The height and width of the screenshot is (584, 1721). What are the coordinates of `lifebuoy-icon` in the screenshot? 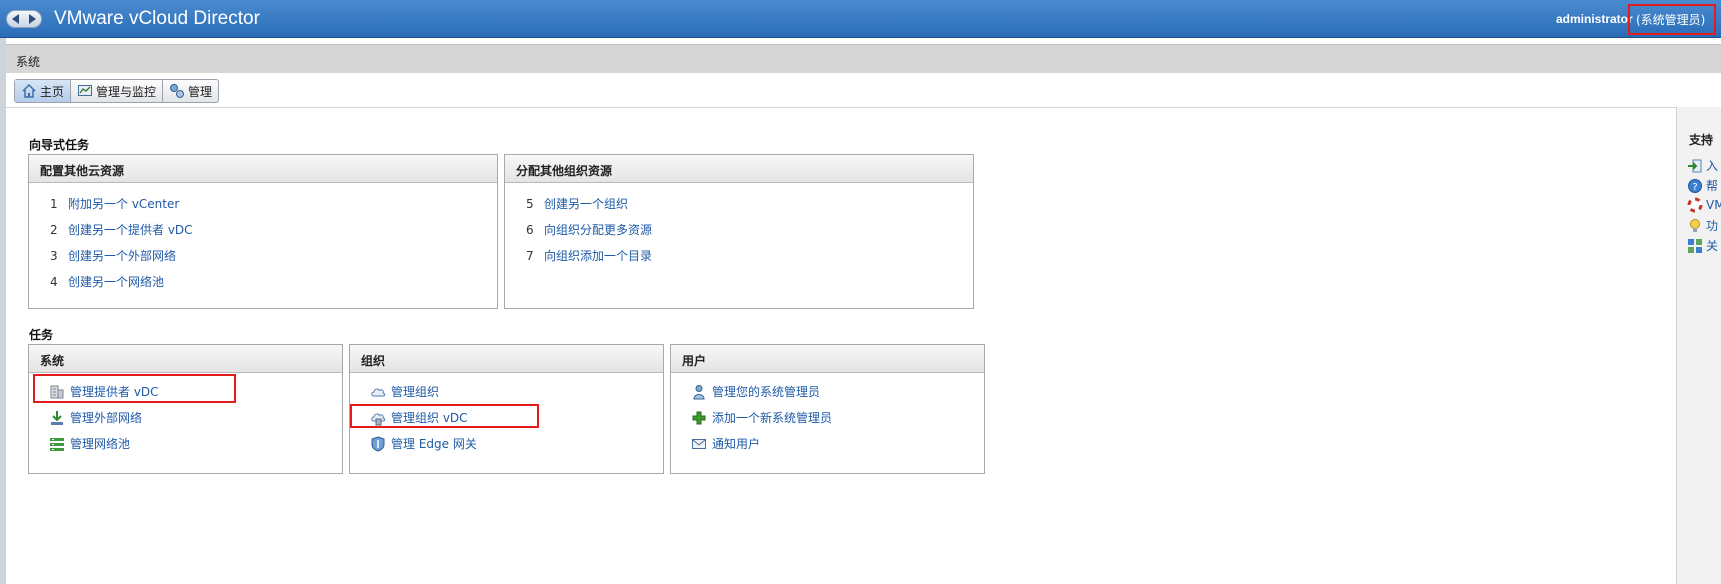 It's located at (1695, 205).